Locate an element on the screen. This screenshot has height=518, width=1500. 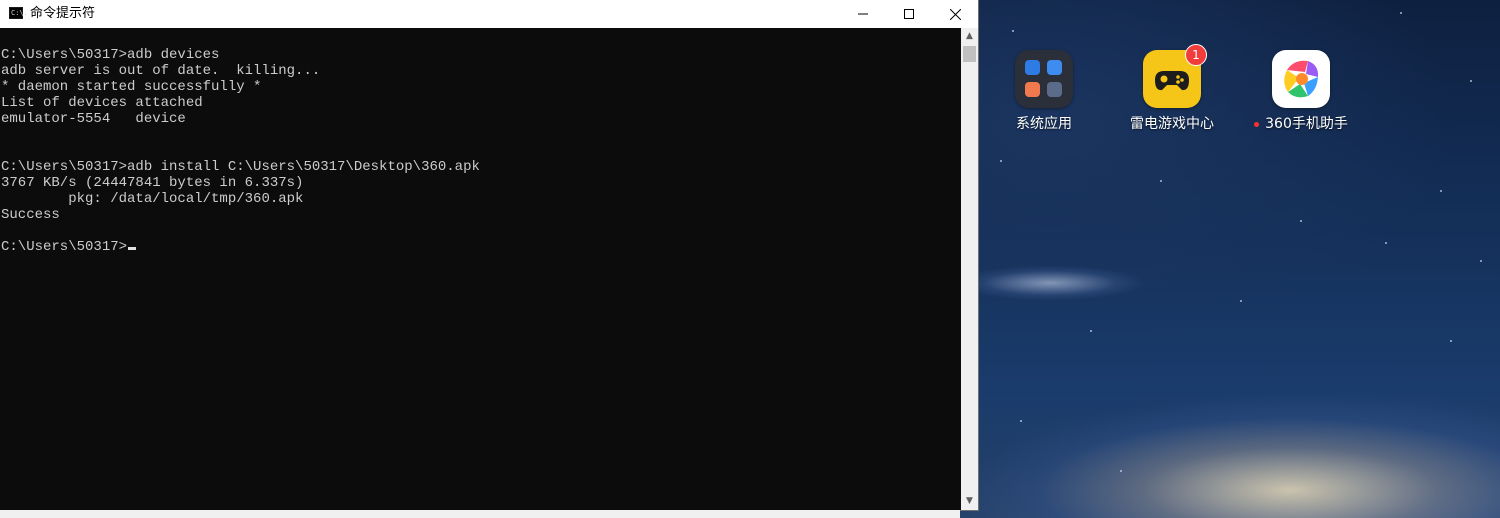
console-icon: C:\. is located at coordinates (18, 13).